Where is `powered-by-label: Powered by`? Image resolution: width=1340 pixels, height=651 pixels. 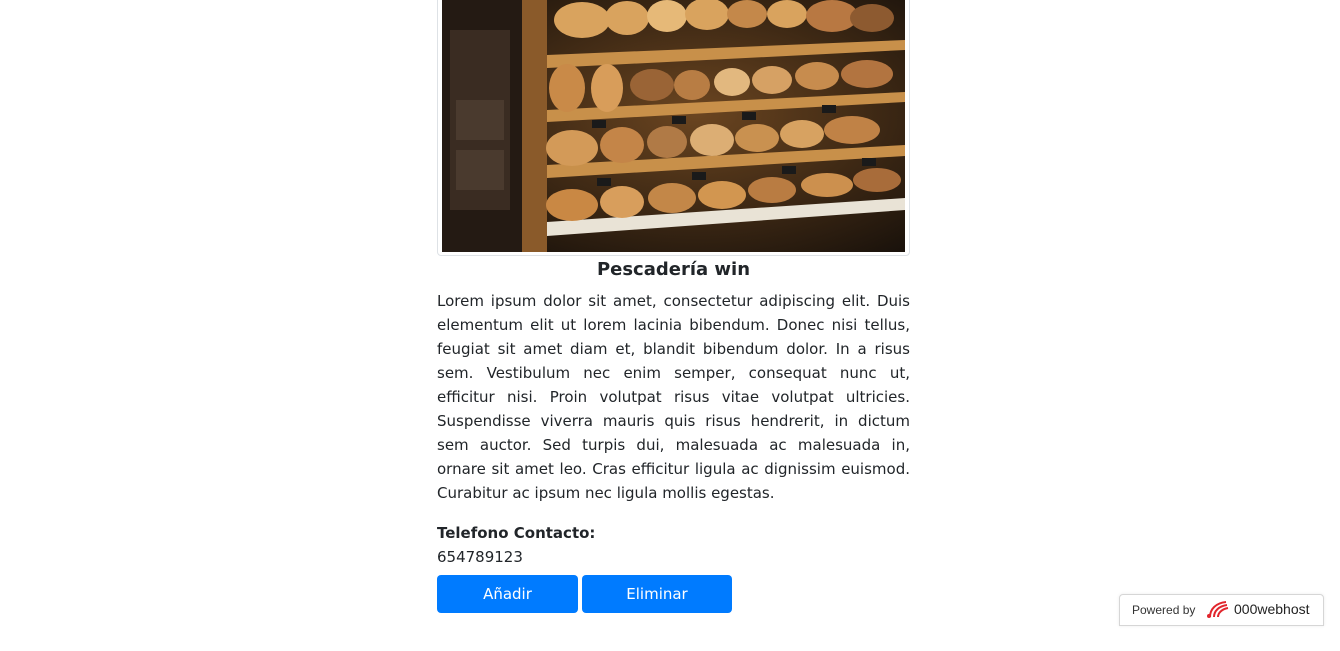 powered-by-label: Powered by is located at coordinates (1164, 610).